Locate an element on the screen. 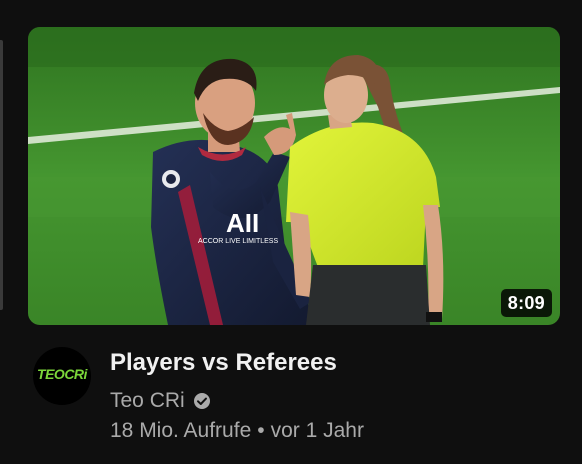  check-circle-icon is located at coordinates (202, 401).